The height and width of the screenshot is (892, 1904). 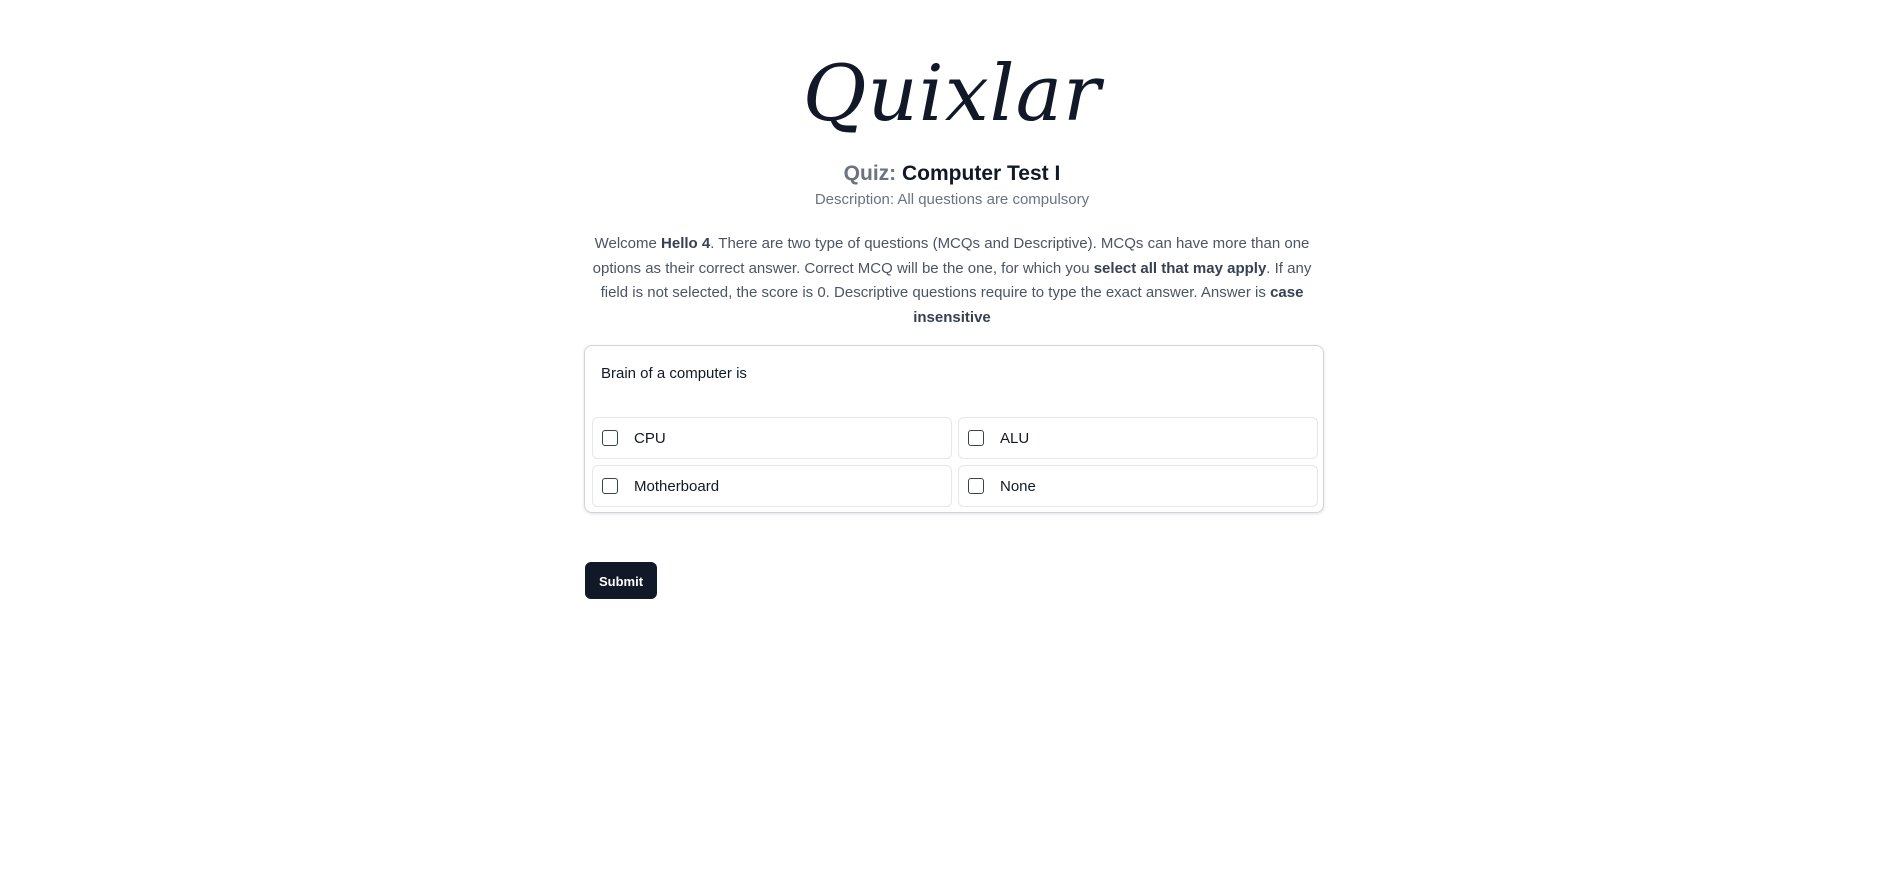 I want to click on option-alu: ALU, so click(x=1138, y=438).